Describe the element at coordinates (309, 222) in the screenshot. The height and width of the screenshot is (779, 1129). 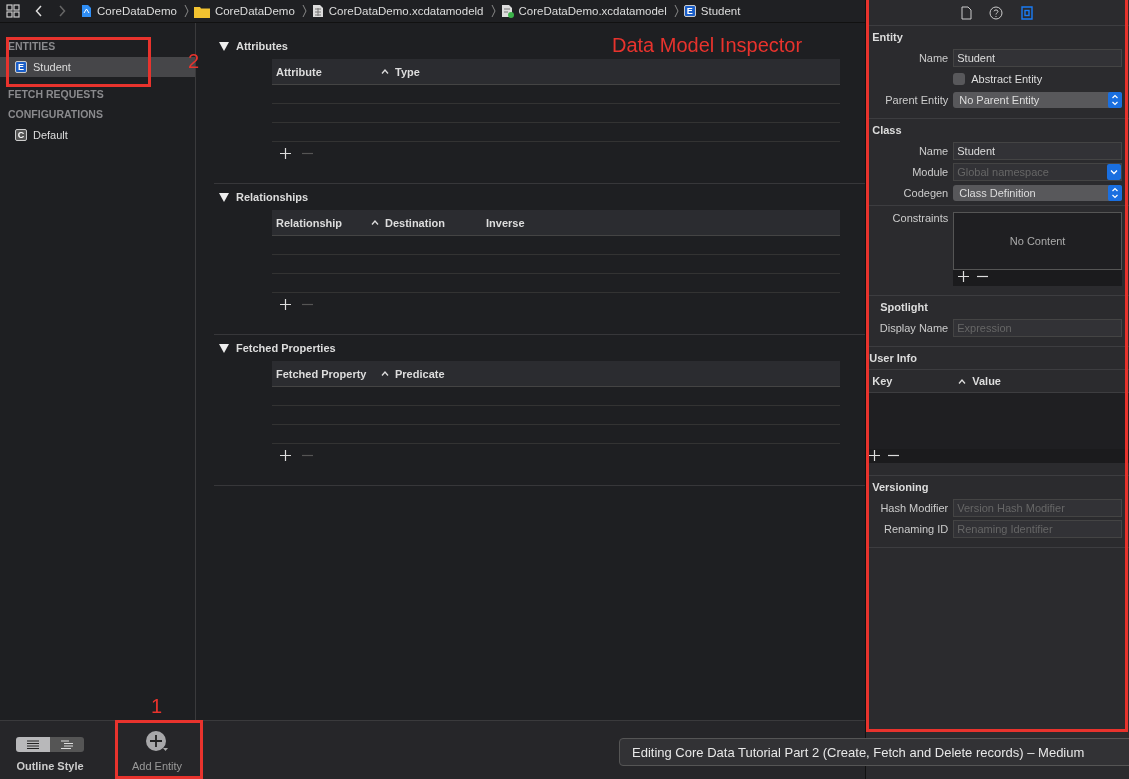
I see `column-header: Relationship` at that location.